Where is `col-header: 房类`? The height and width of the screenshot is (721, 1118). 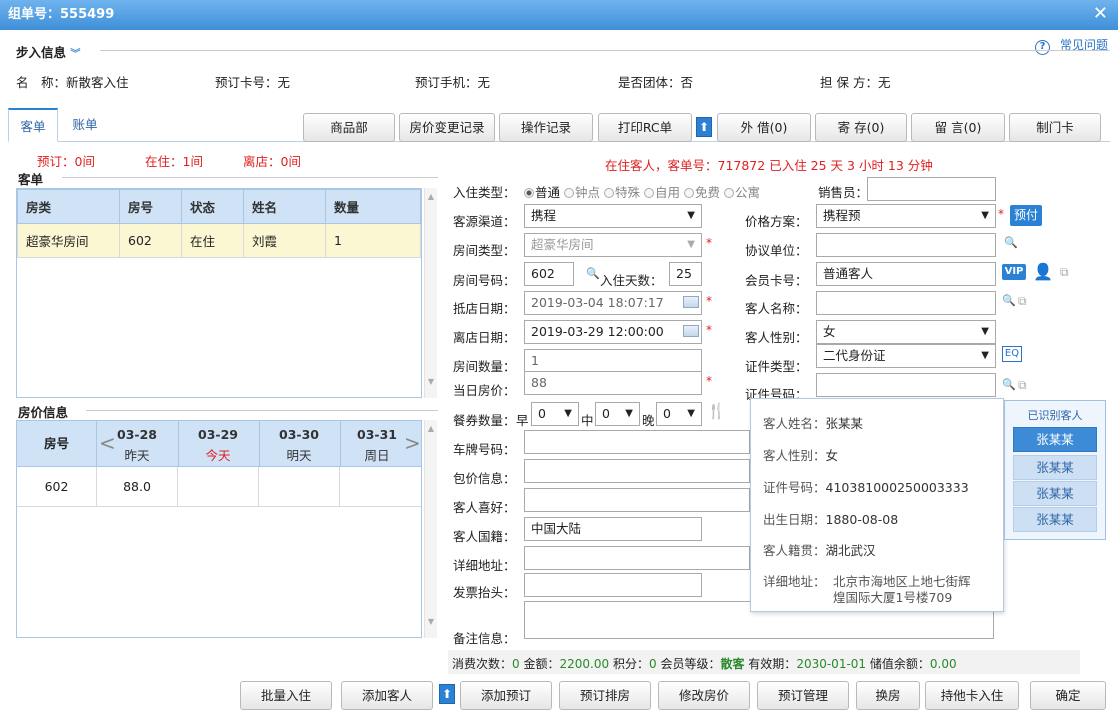
col-header: 房类 is located at coordinates (68, 206).